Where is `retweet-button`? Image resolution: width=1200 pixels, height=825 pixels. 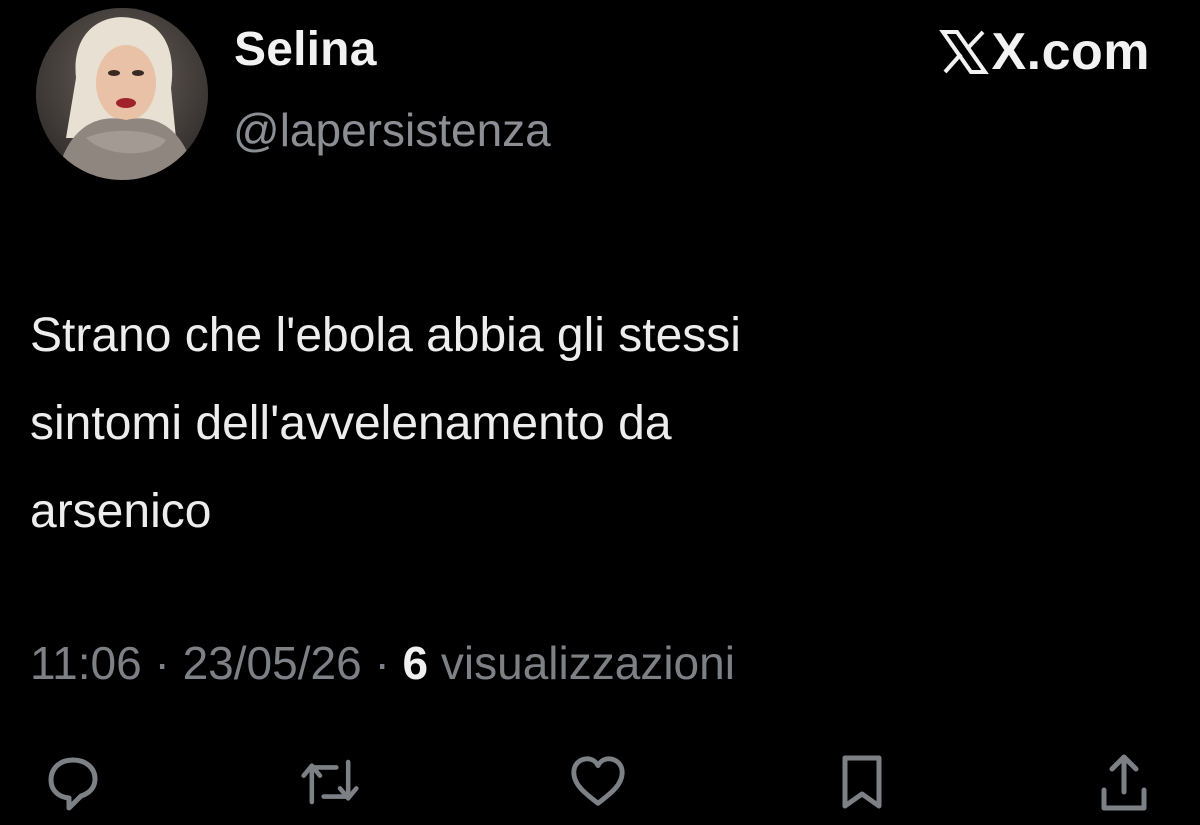
retweet-button is located at coordinates (330, 784).